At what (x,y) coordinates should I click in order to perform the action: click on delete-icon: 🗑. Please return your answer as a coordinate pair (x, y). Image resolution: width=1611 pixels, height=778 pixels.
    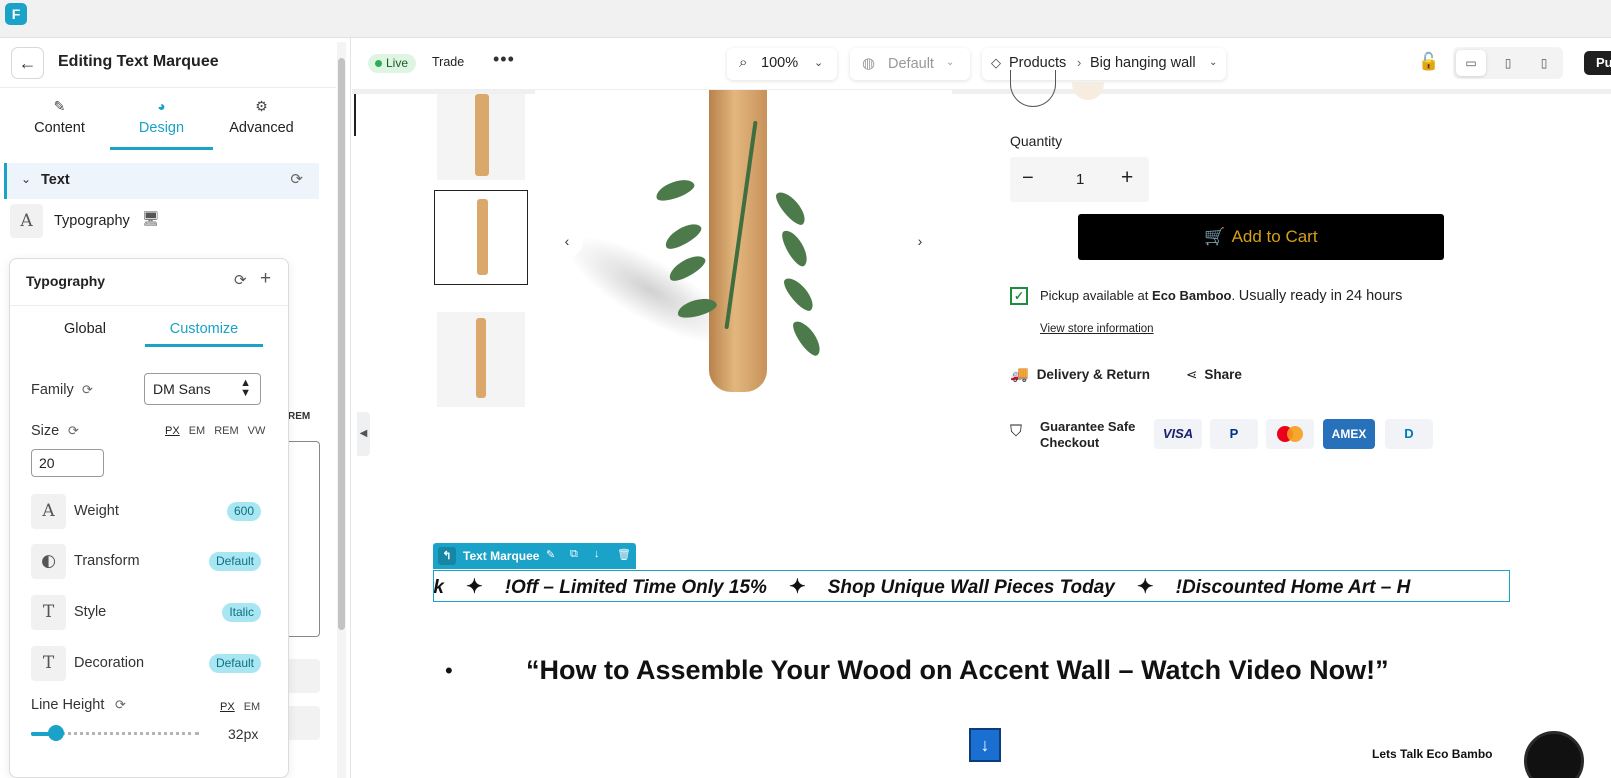
    Looking at the image, I should click on (624, 554).